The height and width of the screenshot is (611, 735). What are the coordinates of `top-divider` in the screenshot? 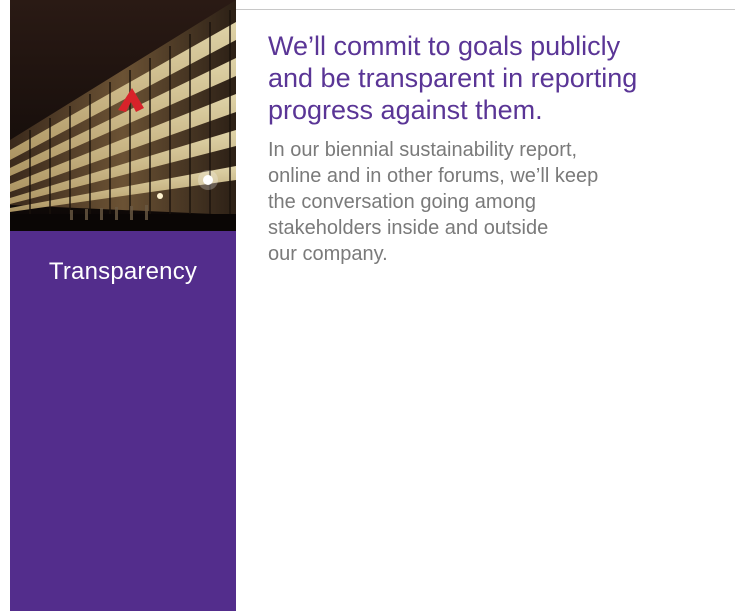 It's located at (485, 9).